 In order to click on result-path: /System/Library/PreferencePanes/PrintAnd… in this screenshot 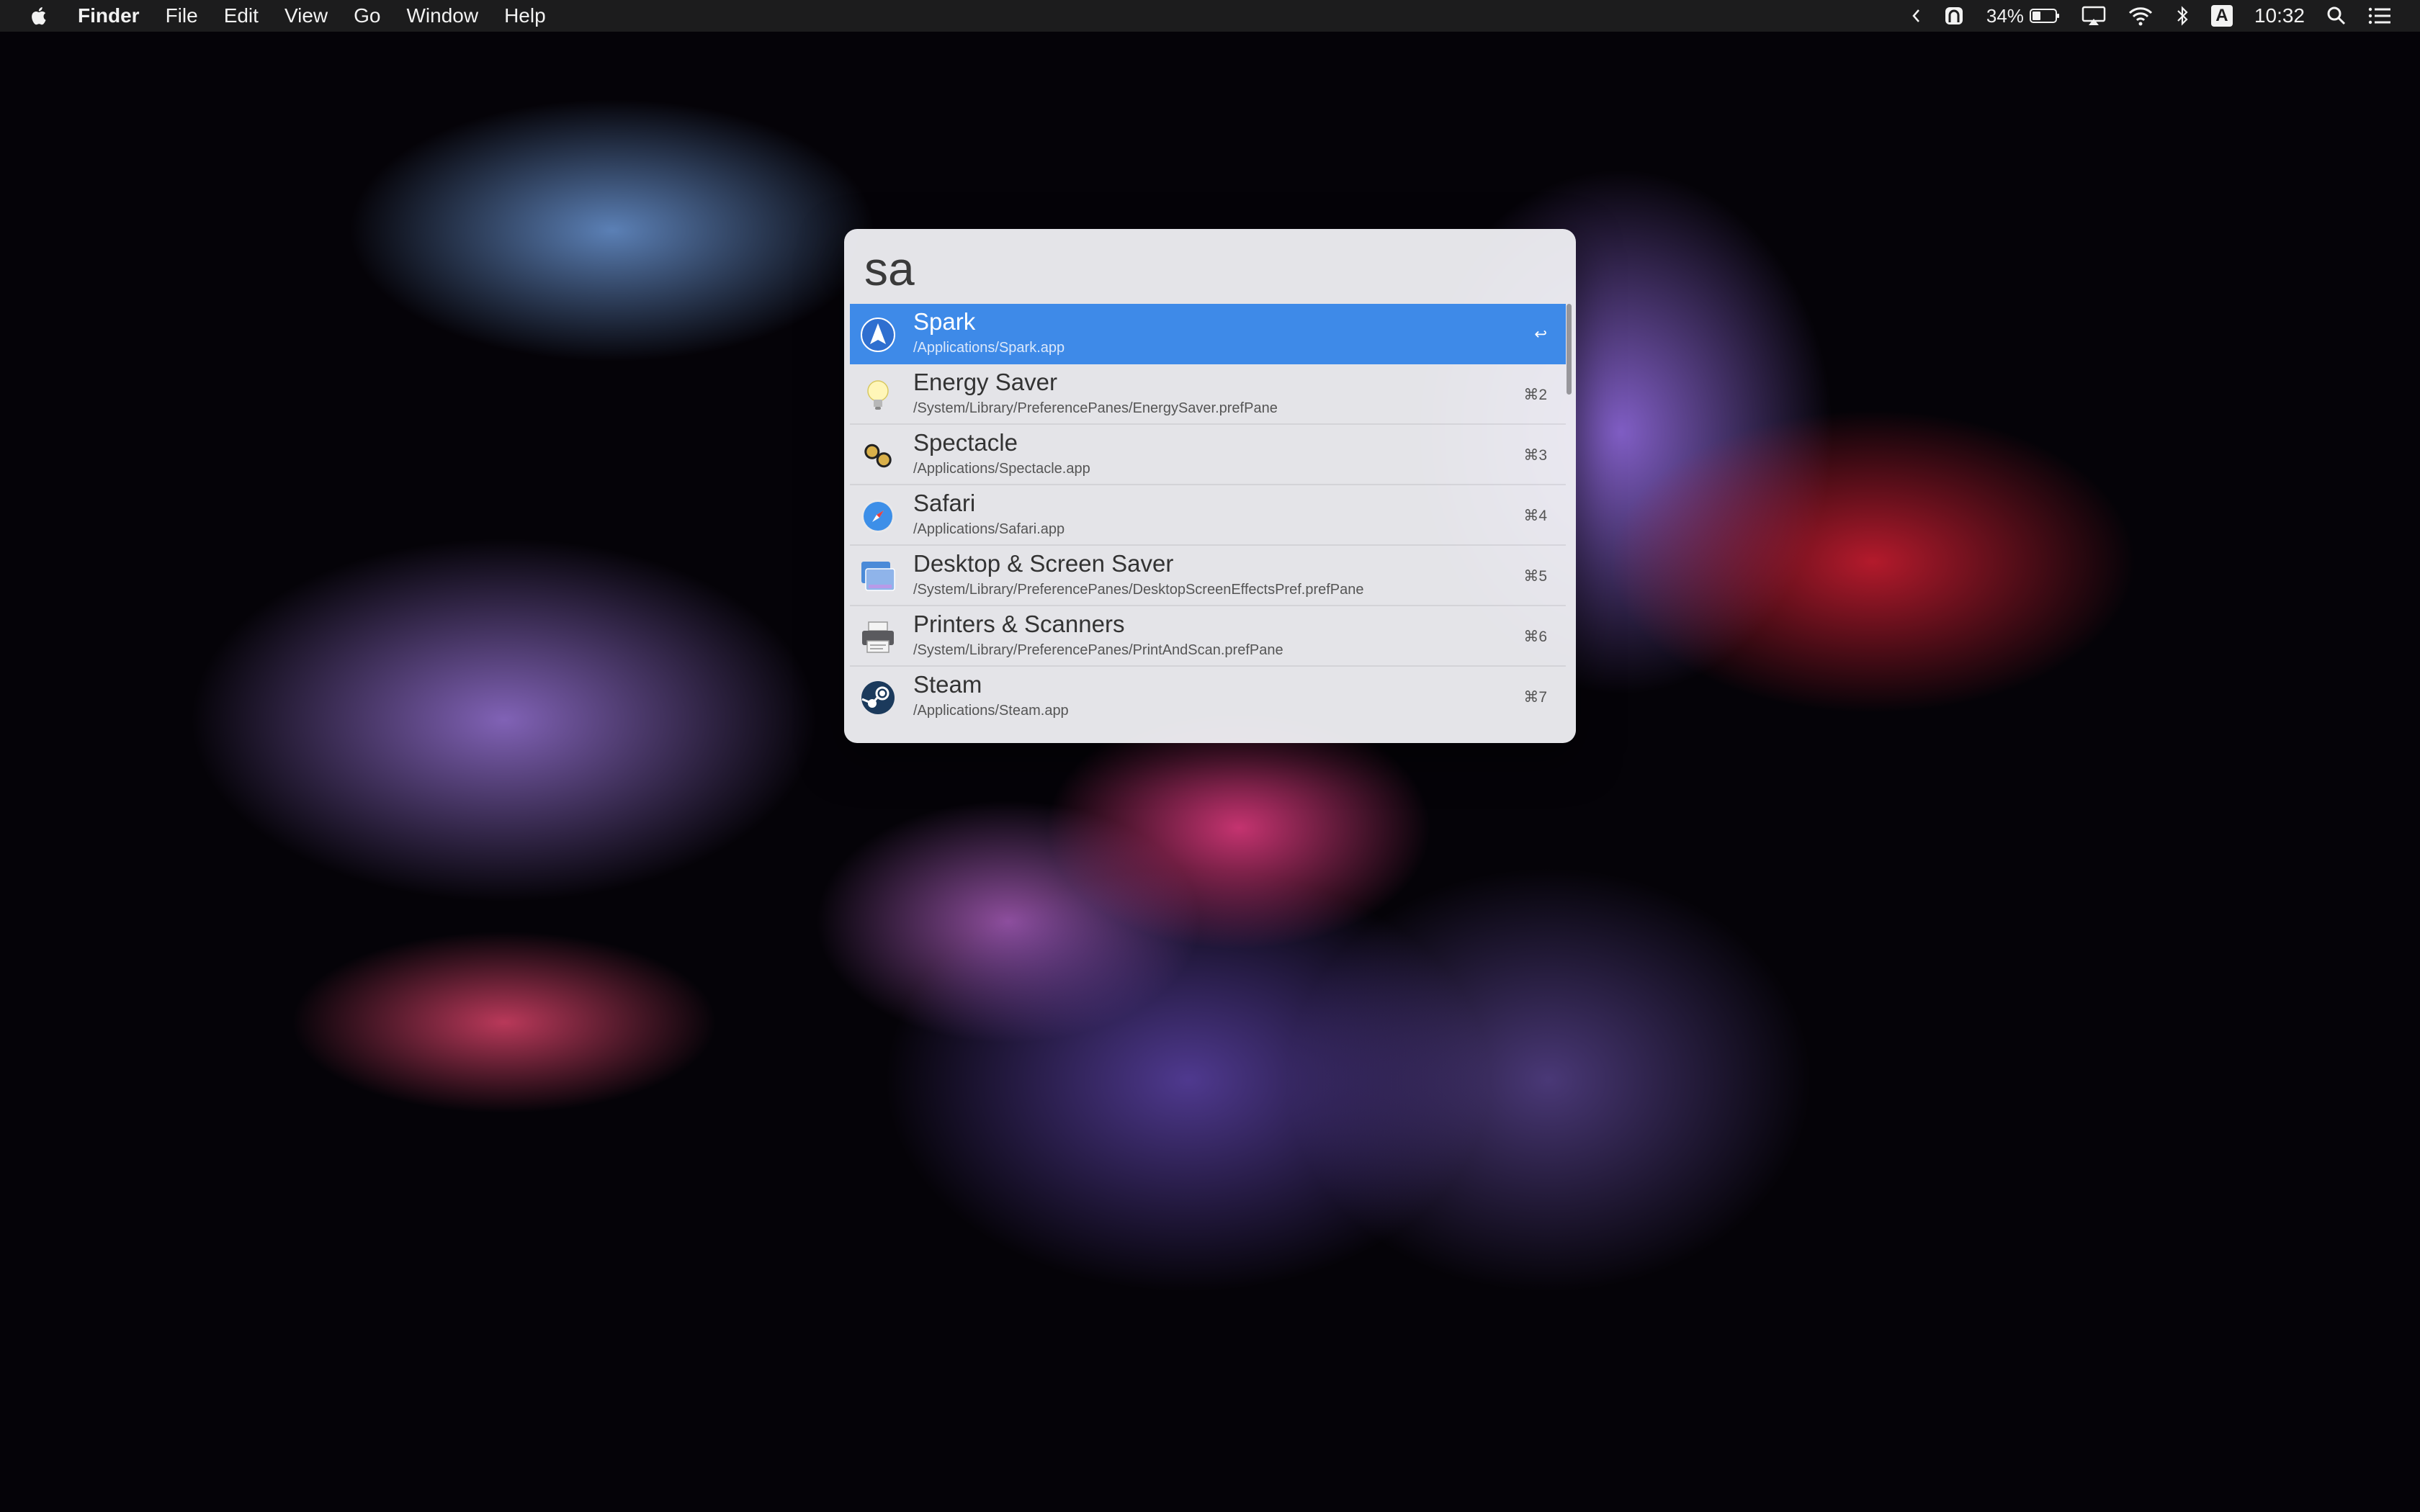, I will do `click(1098, 650)`.